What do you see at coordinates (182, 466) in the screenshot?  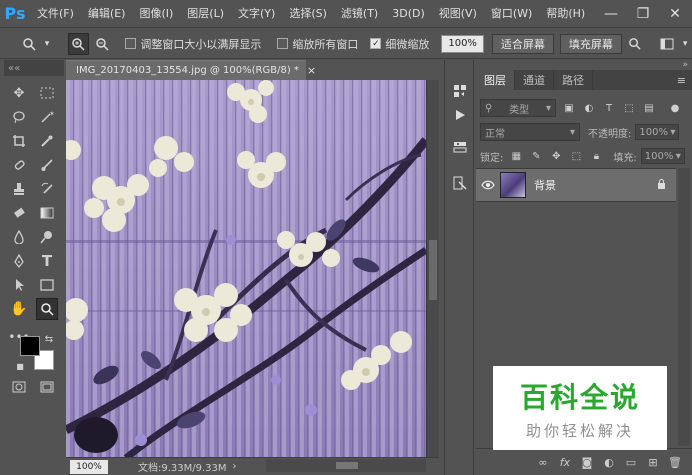 I see `document-size-info: 文档:9.33M/9.33M` at bounding box center [182, 466].